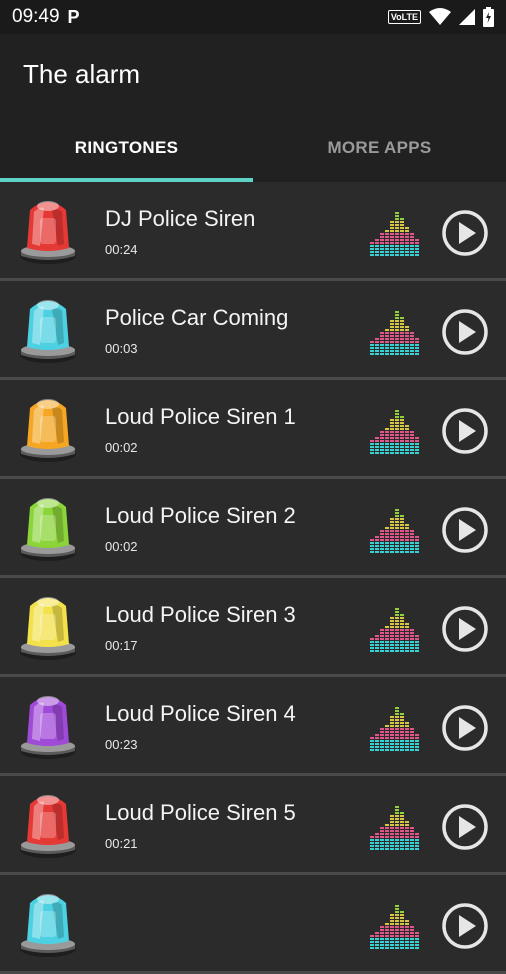 The image size is (506, 974). Describe the element at coordinates (121, 744) in the screenshot. I see `ringtone-duration: 00:23` at that location.